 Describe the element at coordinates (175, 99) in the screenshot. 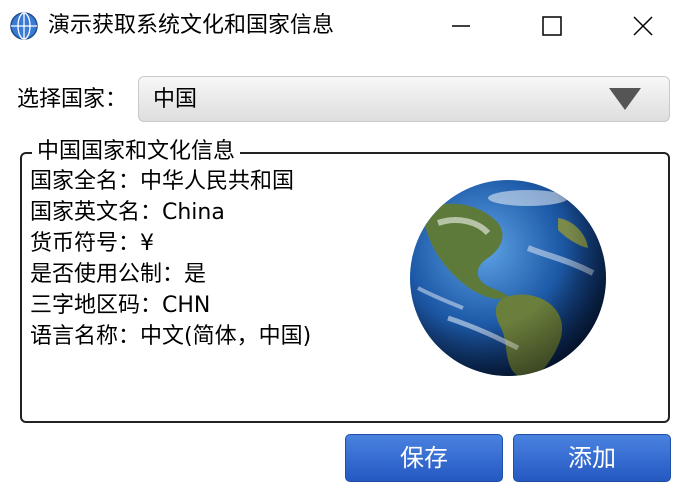

I see `country-dropdown-value: 中国` at that location.